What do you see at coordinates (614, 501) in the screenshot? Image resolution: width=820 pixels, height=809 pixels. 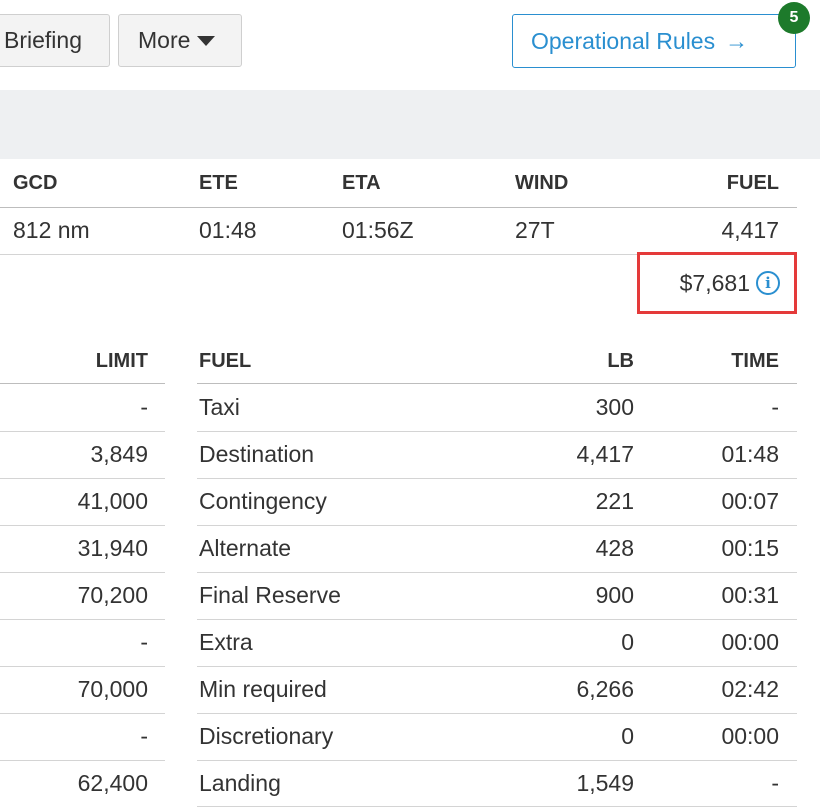 I see `fuel-lb: 221` at bounding box center [614, 501].